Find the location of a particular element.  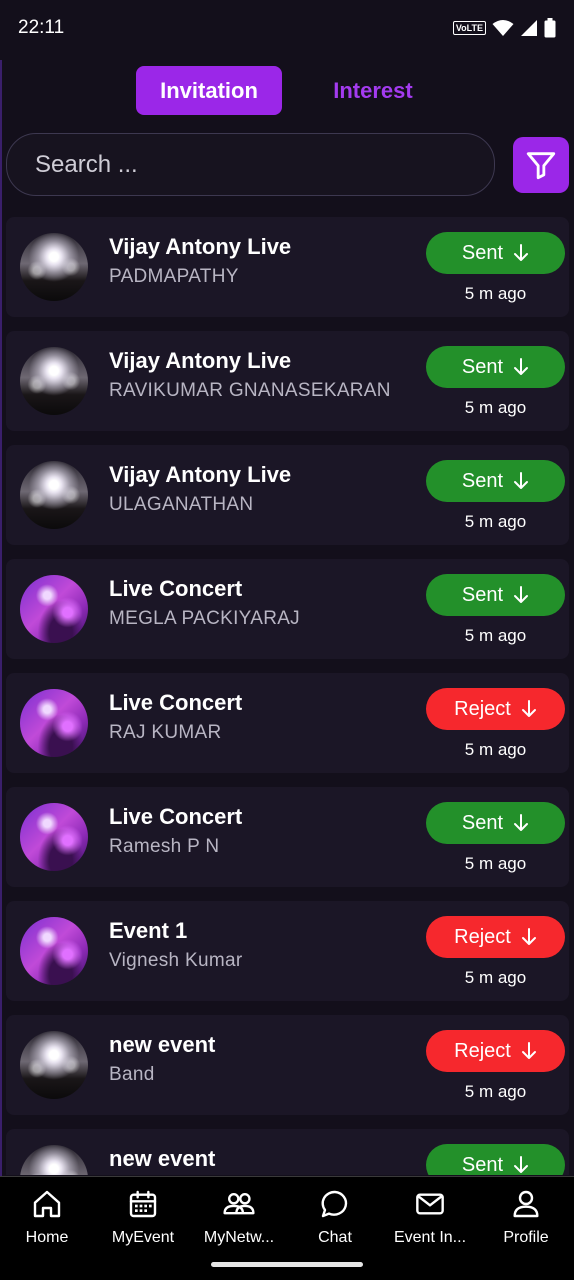

filter-icon is located at coordinates (541, 166).